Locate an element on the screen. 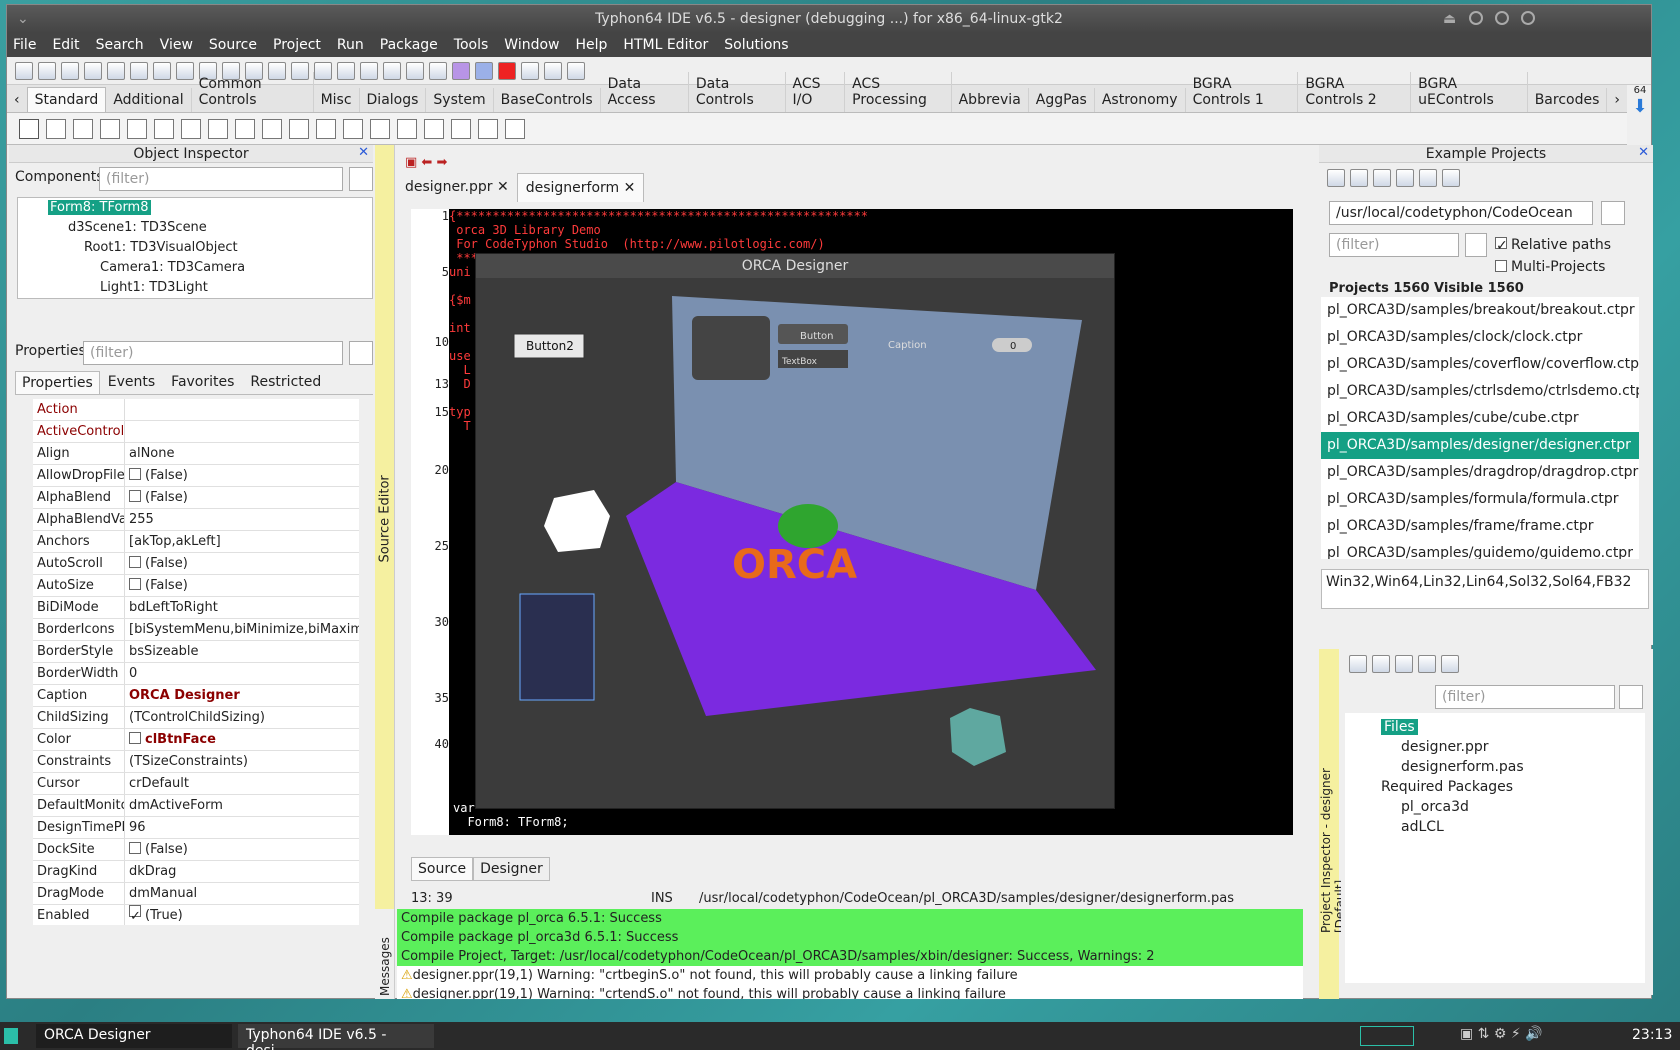  memo-component-icon is located at coordinates (191, 128).